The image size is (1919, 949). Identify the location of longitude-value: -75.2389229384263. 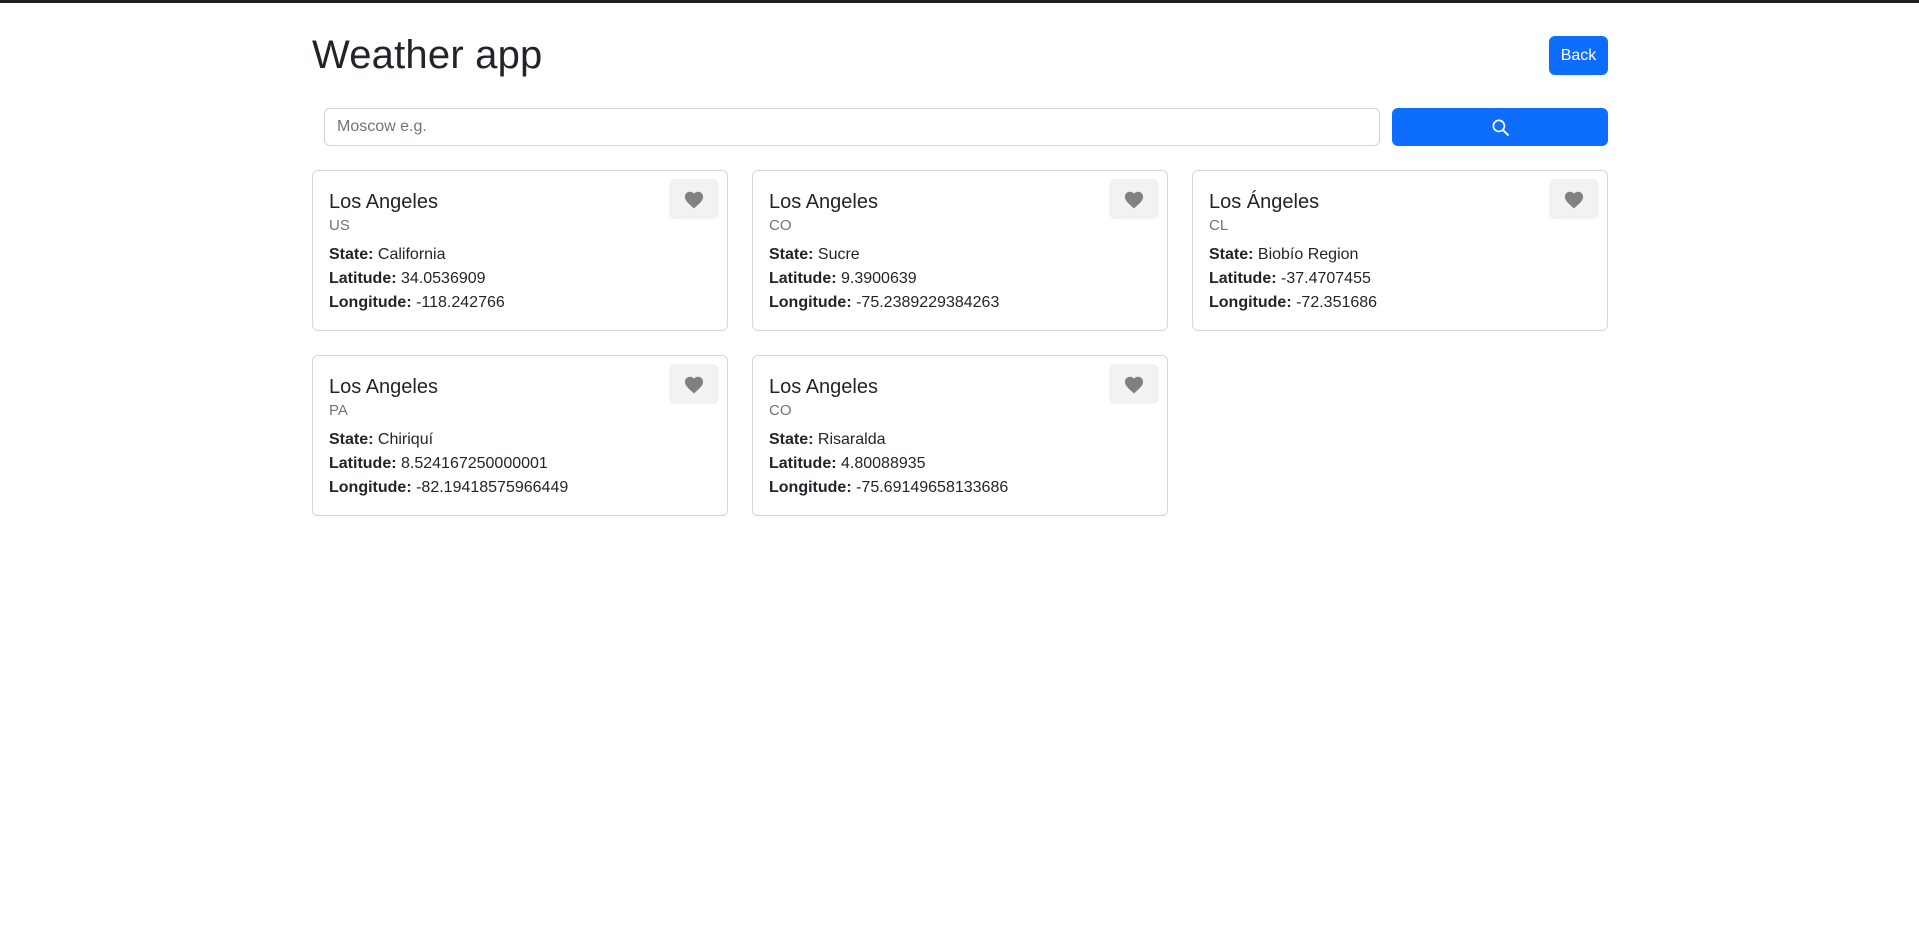
(928, 302).